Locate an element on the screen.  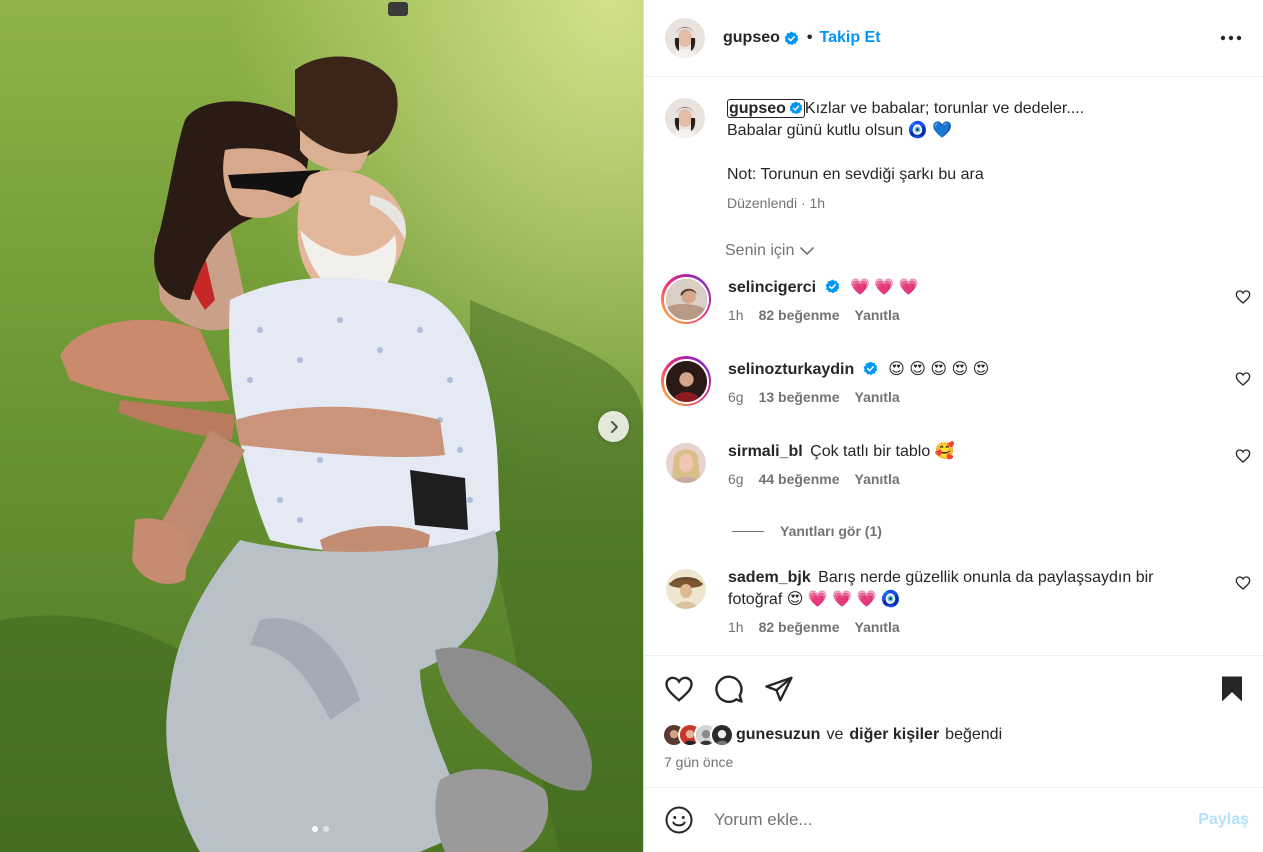
comment-text: 😍 😍 😍 😍 😍 is located at coordinates (939, 369).